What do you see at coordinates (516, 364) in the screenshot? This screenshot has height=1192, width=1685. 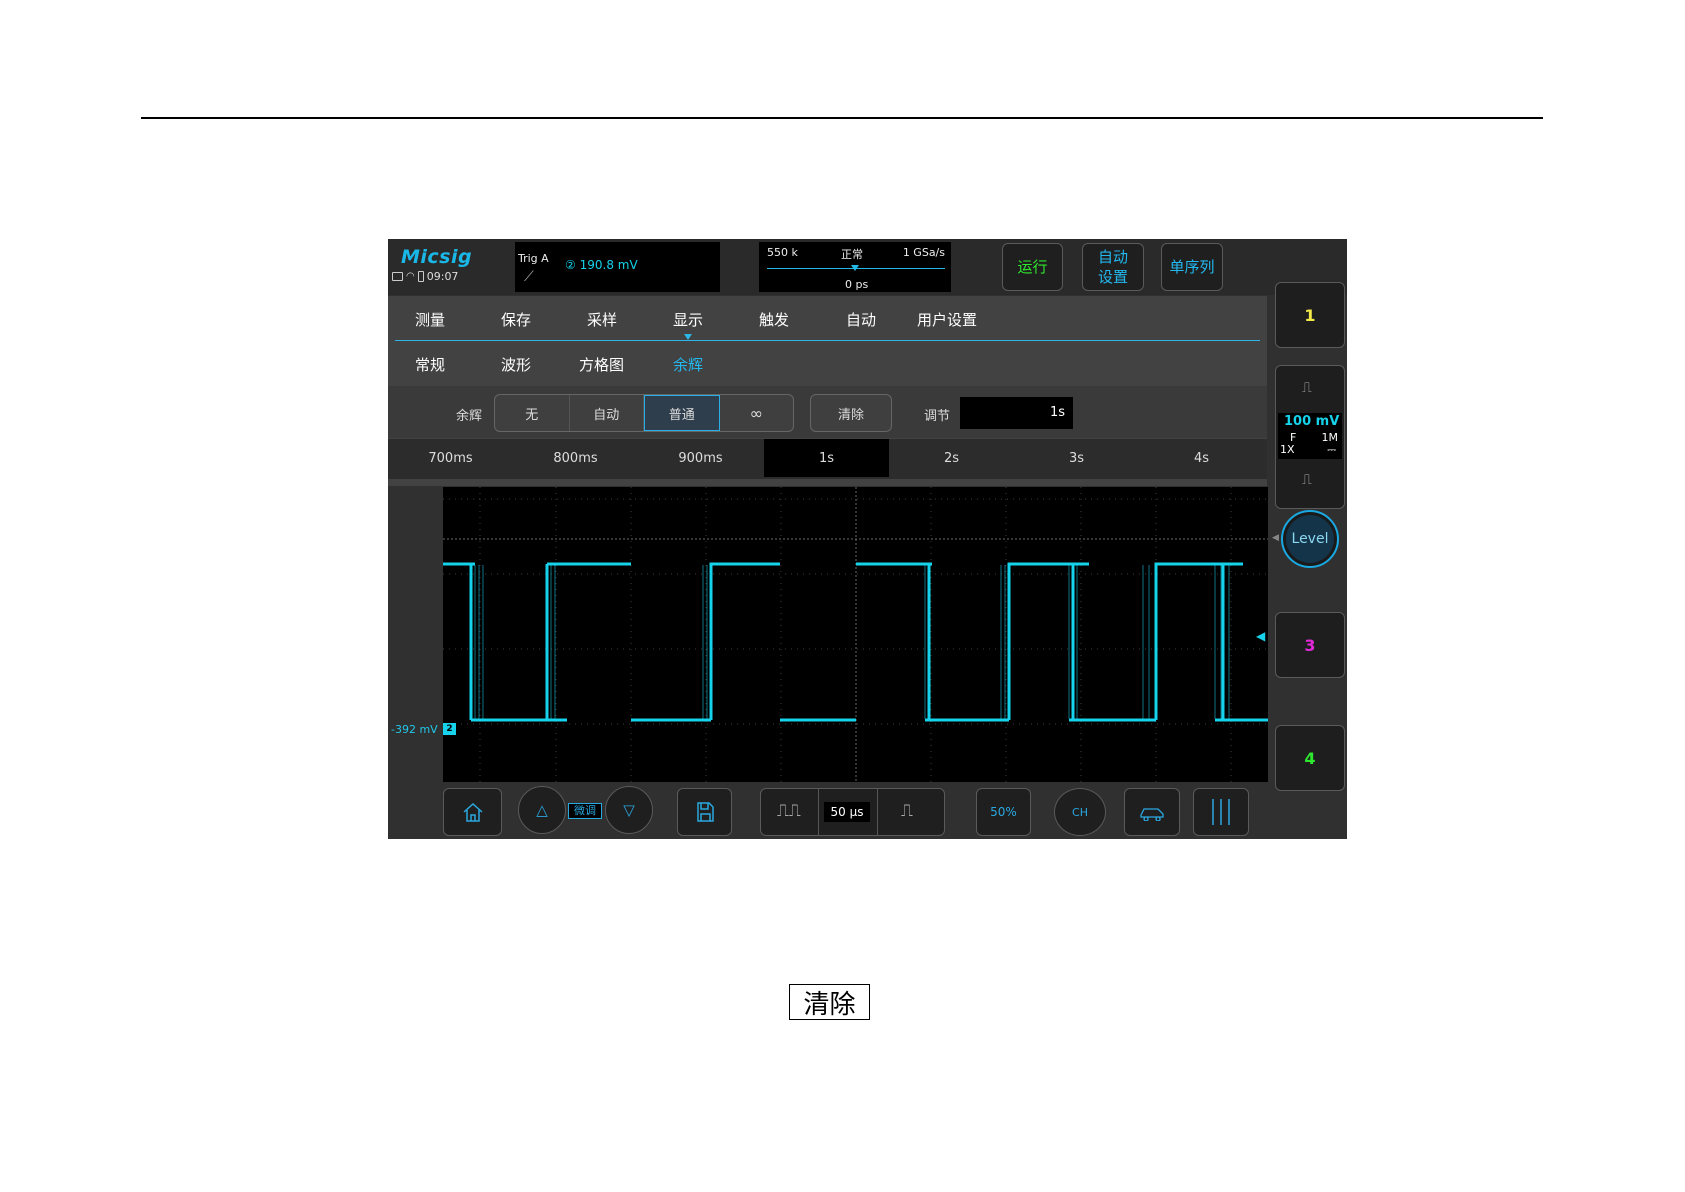 I see `tab-waveform: 波形` at bounding box center [516, 364].